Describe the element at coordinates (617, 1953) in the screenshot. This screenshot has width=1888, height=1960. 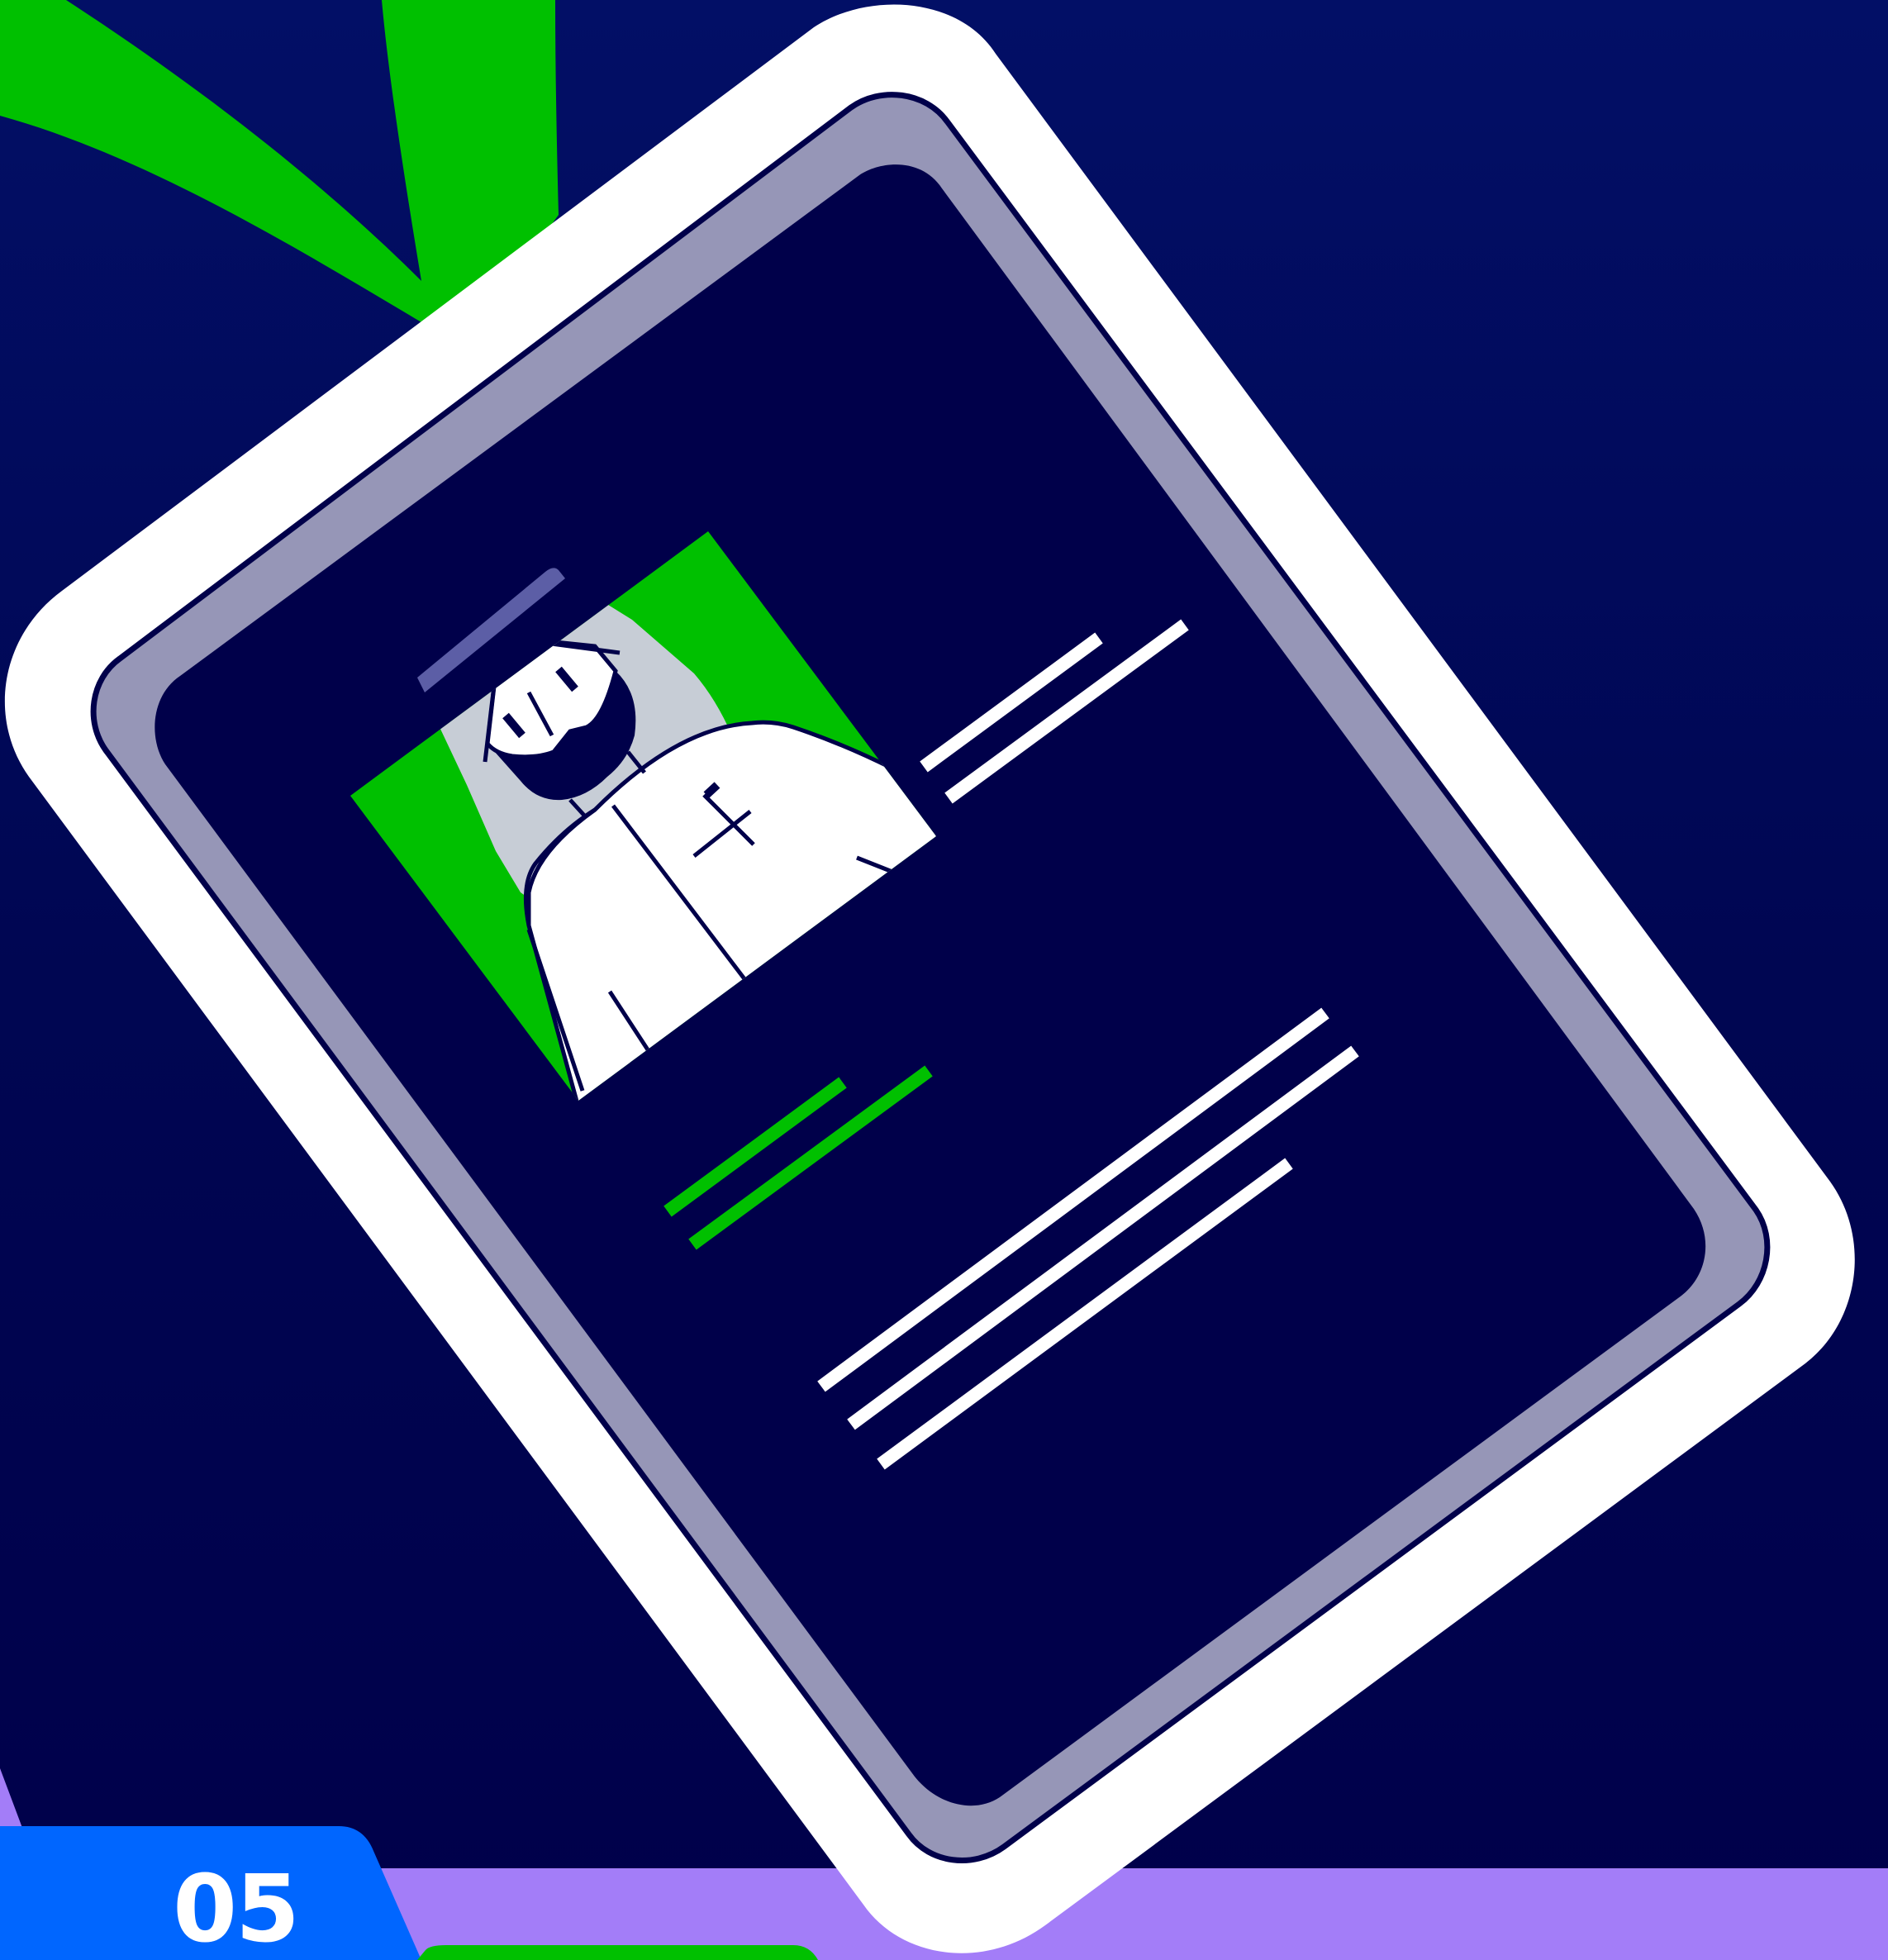
I see `green-pill` at that location.